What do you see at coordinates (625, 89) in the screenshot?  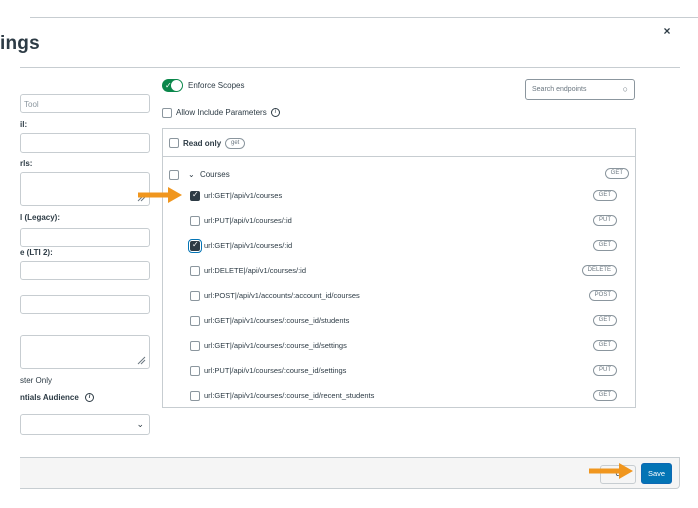 I see `search-icon: ○` at bounding box center [625, 89].